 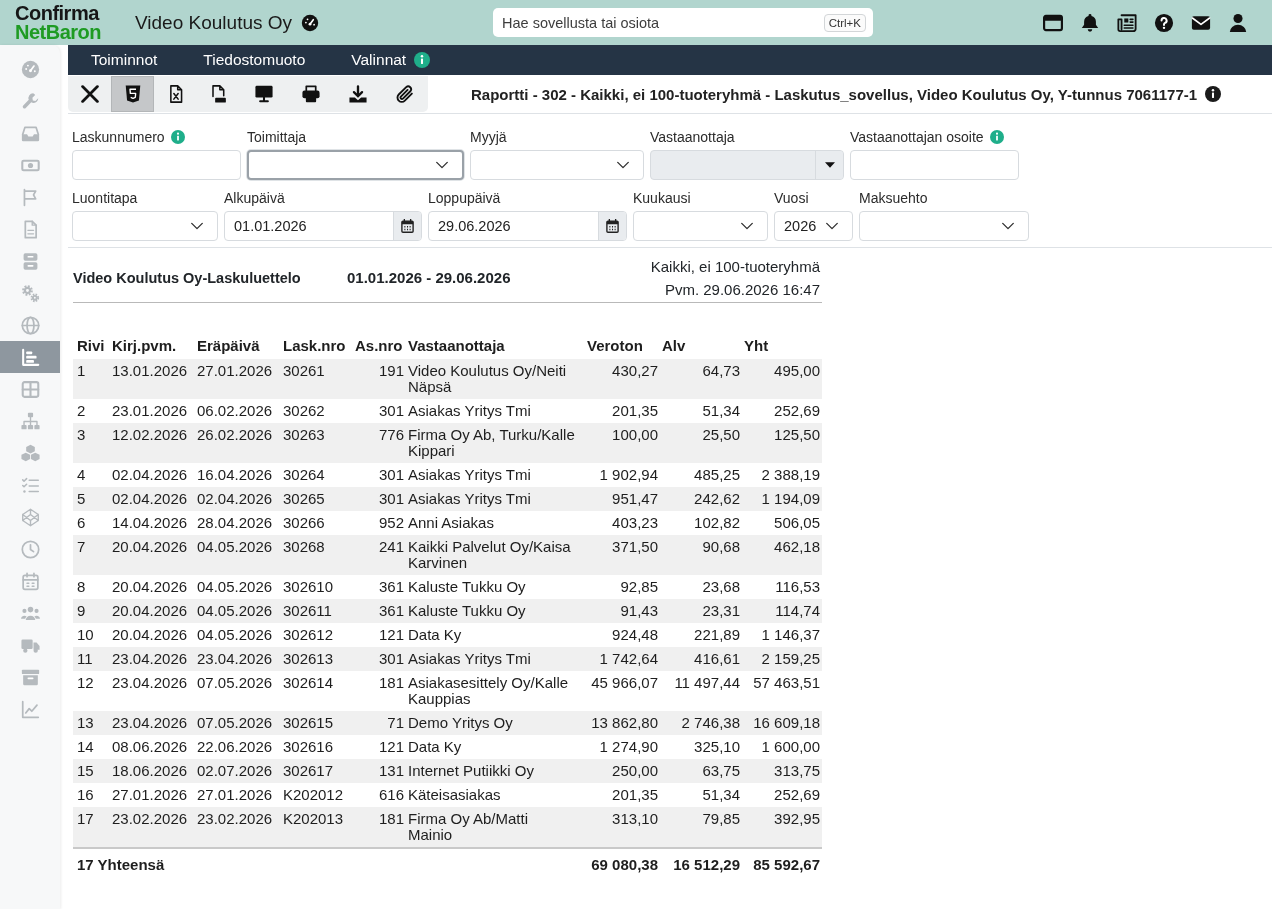 What do you see at coordinates (1089, 22) in the screenshot?
I see `bell-icon` at bounding box center [1089, 22].